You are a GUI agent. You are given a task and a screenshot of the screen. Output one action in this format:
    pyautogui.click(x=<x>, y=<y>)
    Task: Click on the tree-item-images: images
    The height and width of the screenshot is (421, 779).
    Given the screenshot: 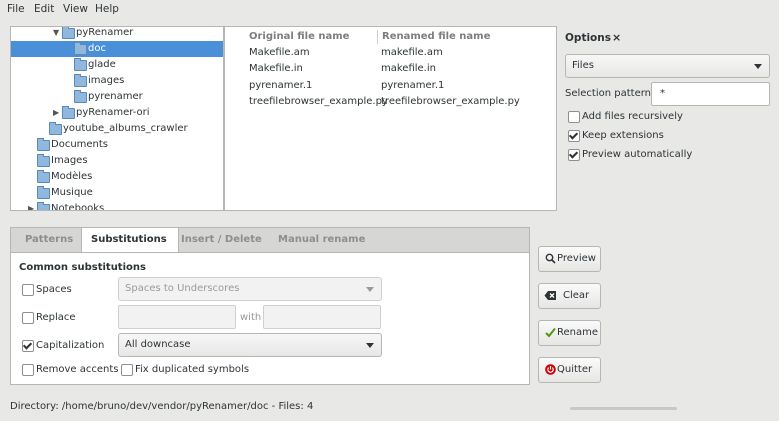 What is the action you would take?
    pyautogui.click(x=117, y=81)
    